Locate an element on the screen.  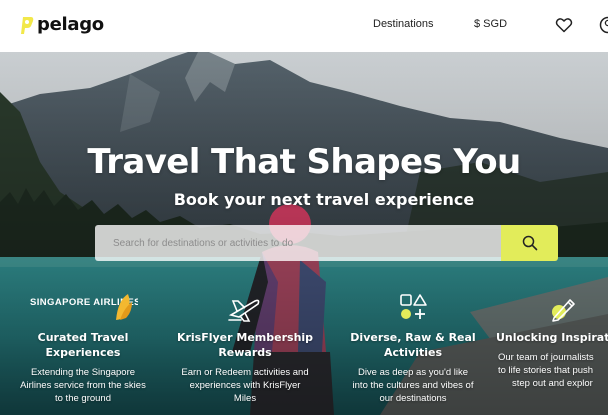
feature-description-line: Our team of journalists is located at coordinates (546, 357).